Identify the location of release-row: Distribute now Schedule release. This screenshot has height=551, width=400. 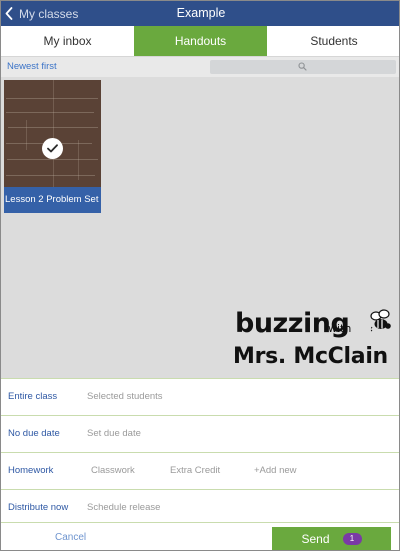
(200, 507).